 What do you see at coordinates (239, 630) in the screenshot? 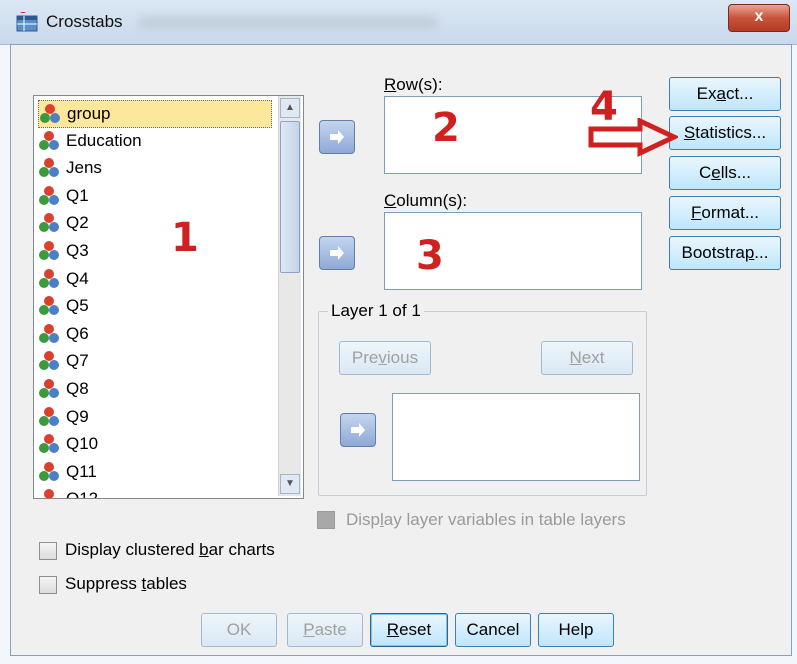
I see `ok-button: OK` at bounding box center [239, 630].